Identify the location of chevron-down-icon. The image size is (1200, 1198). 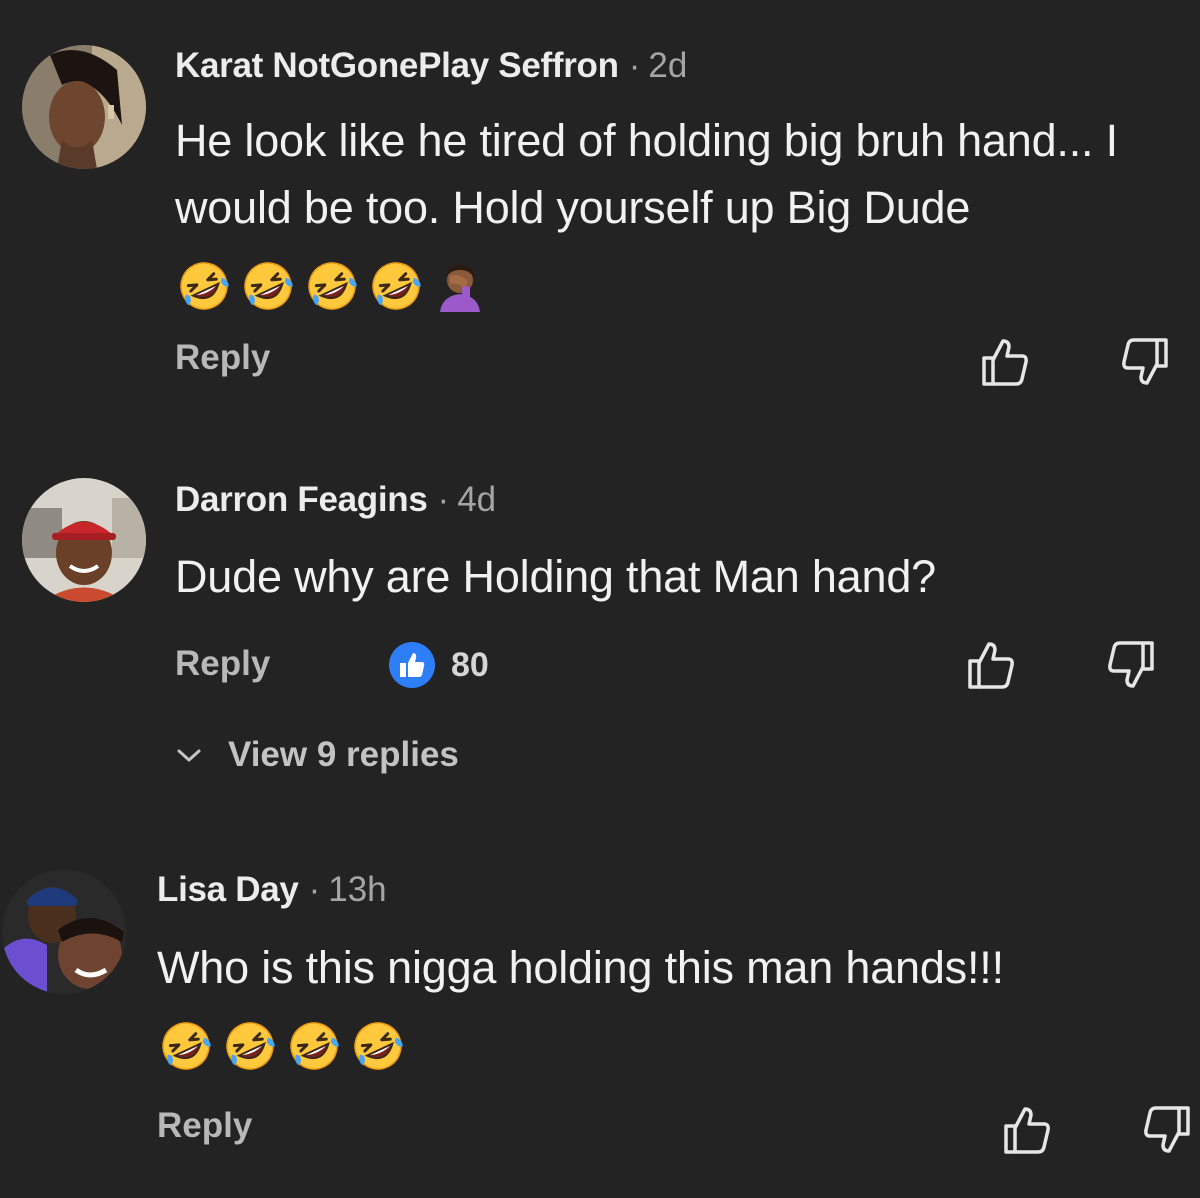
(189, 755).